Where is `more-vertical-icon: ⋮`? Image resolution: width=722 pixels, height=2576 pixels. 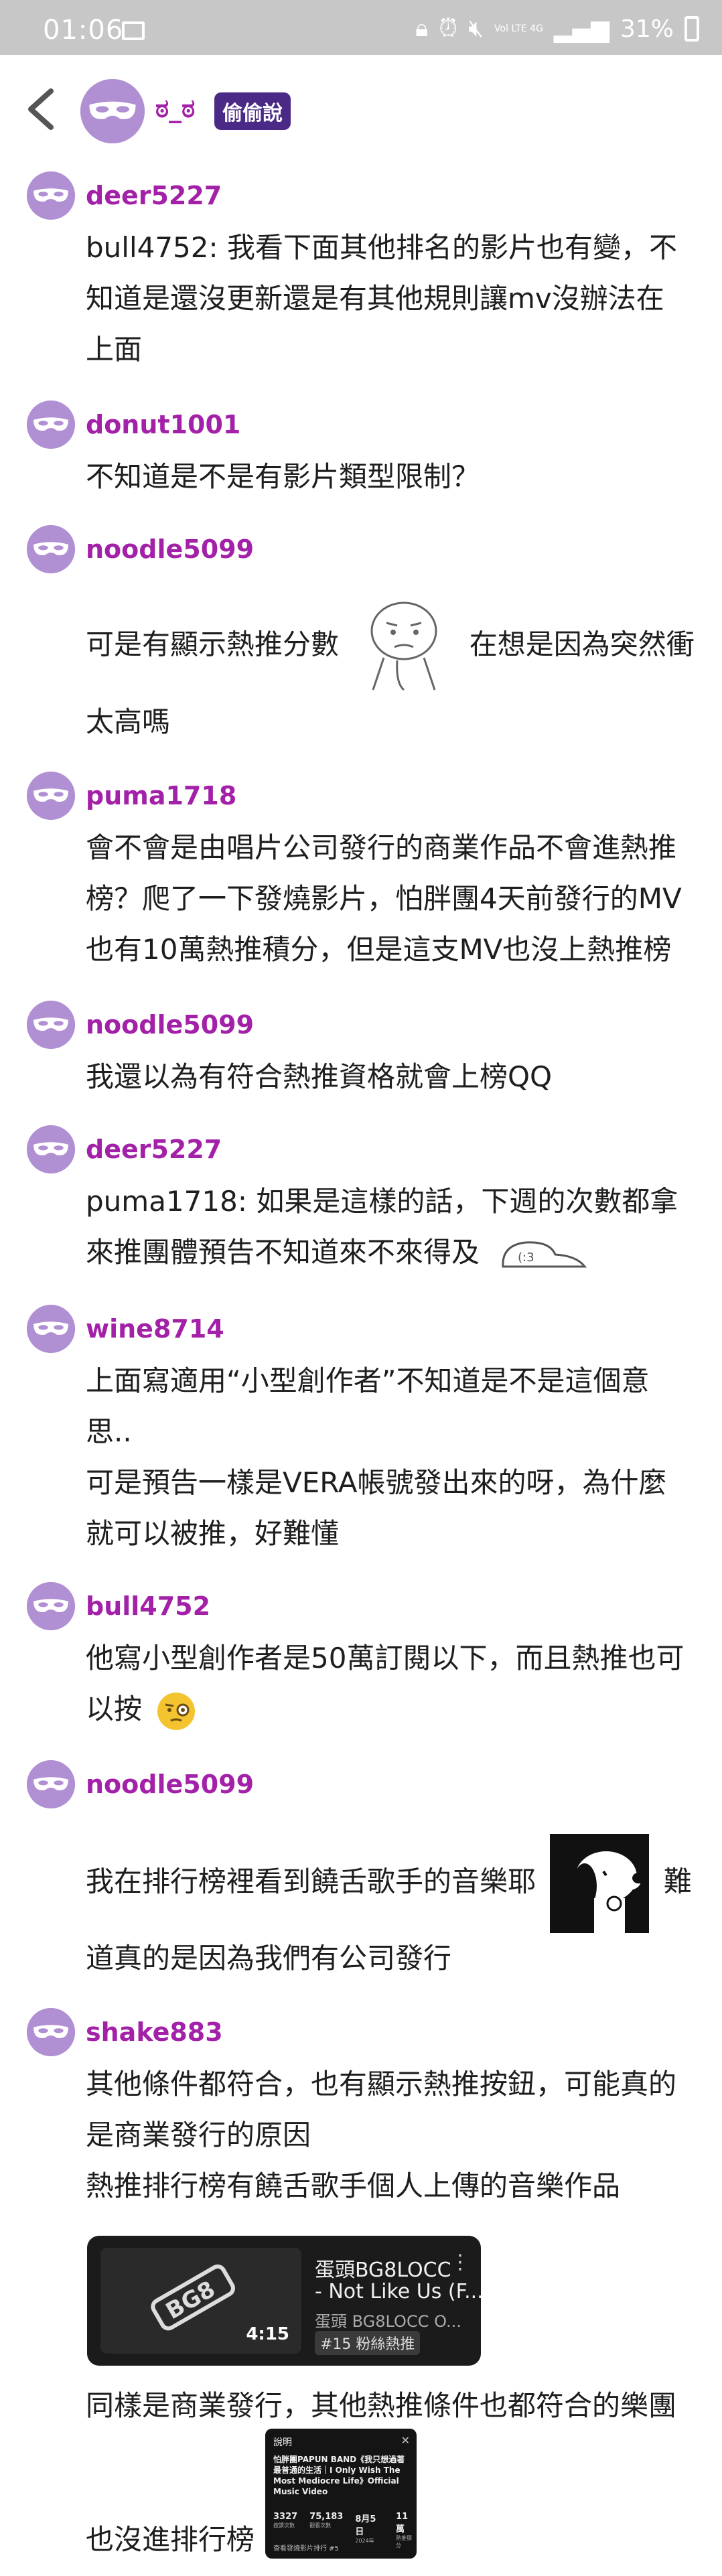 more-vertical-icon: ⋮ is located at coordinates (460, 2262).